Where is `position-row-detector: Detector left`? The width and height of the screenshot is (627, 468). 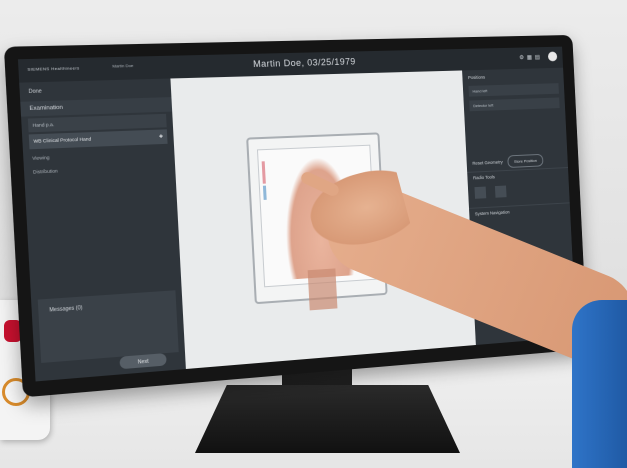
position-row-detector: Detector left is located at coordinates (514, 104).